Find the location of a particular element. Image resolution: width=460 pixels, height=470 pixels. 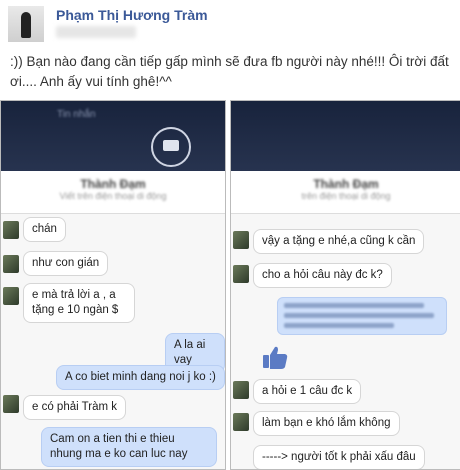

post-meta-blurred is located at coordinates (96, 32).